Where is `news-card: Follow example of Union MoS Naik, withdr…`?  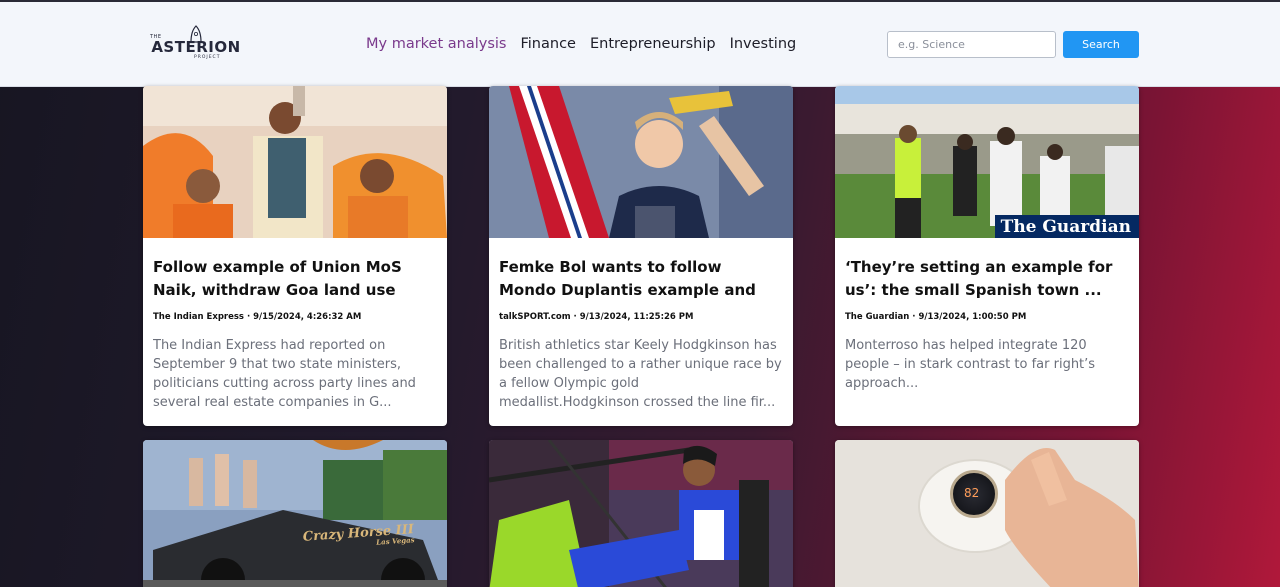 news-card: Follow example of Union MoS Naik, withdr… is located at coordinates (295, 256).